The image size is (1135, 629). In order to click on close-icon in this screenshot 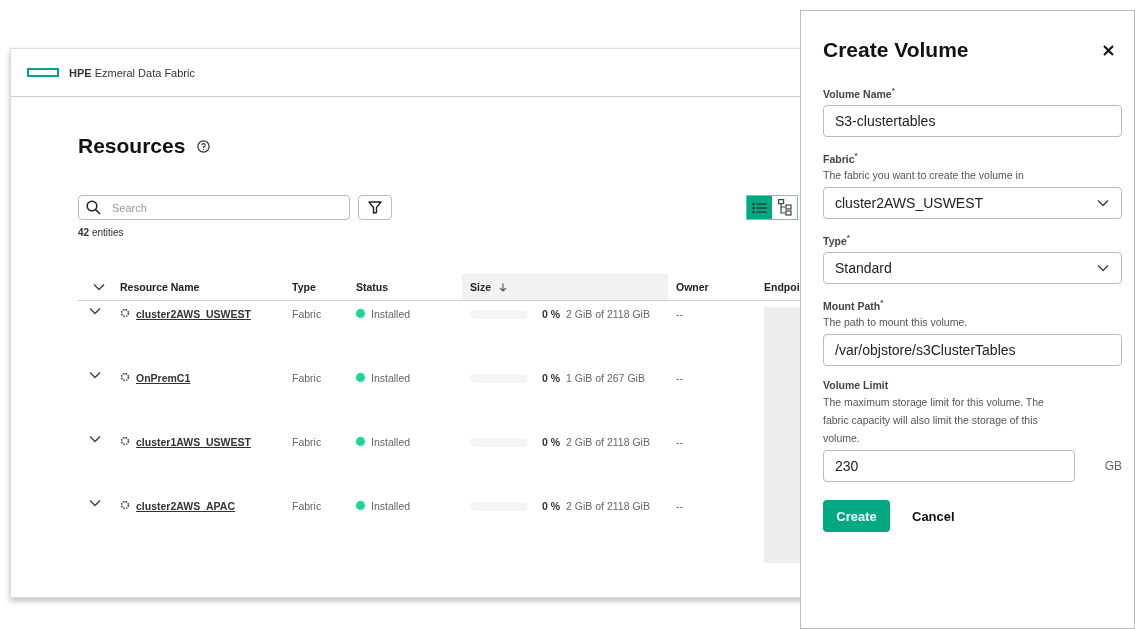, I will do `click(1108, 50)`.